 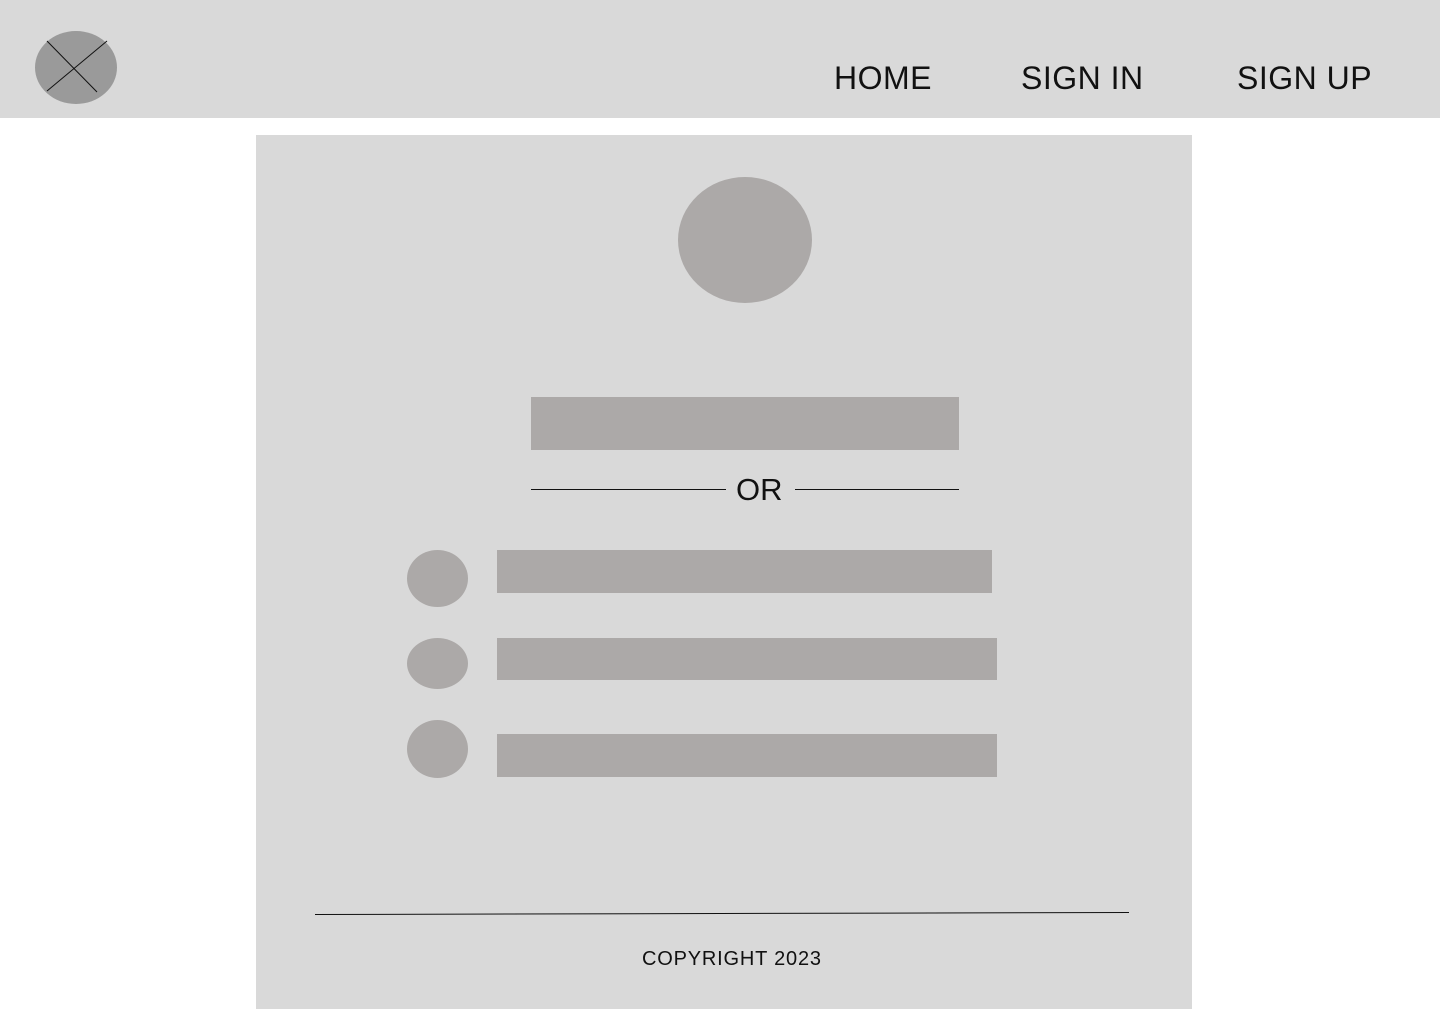 I want to click on footer-divider, so click(x=721, y=913).